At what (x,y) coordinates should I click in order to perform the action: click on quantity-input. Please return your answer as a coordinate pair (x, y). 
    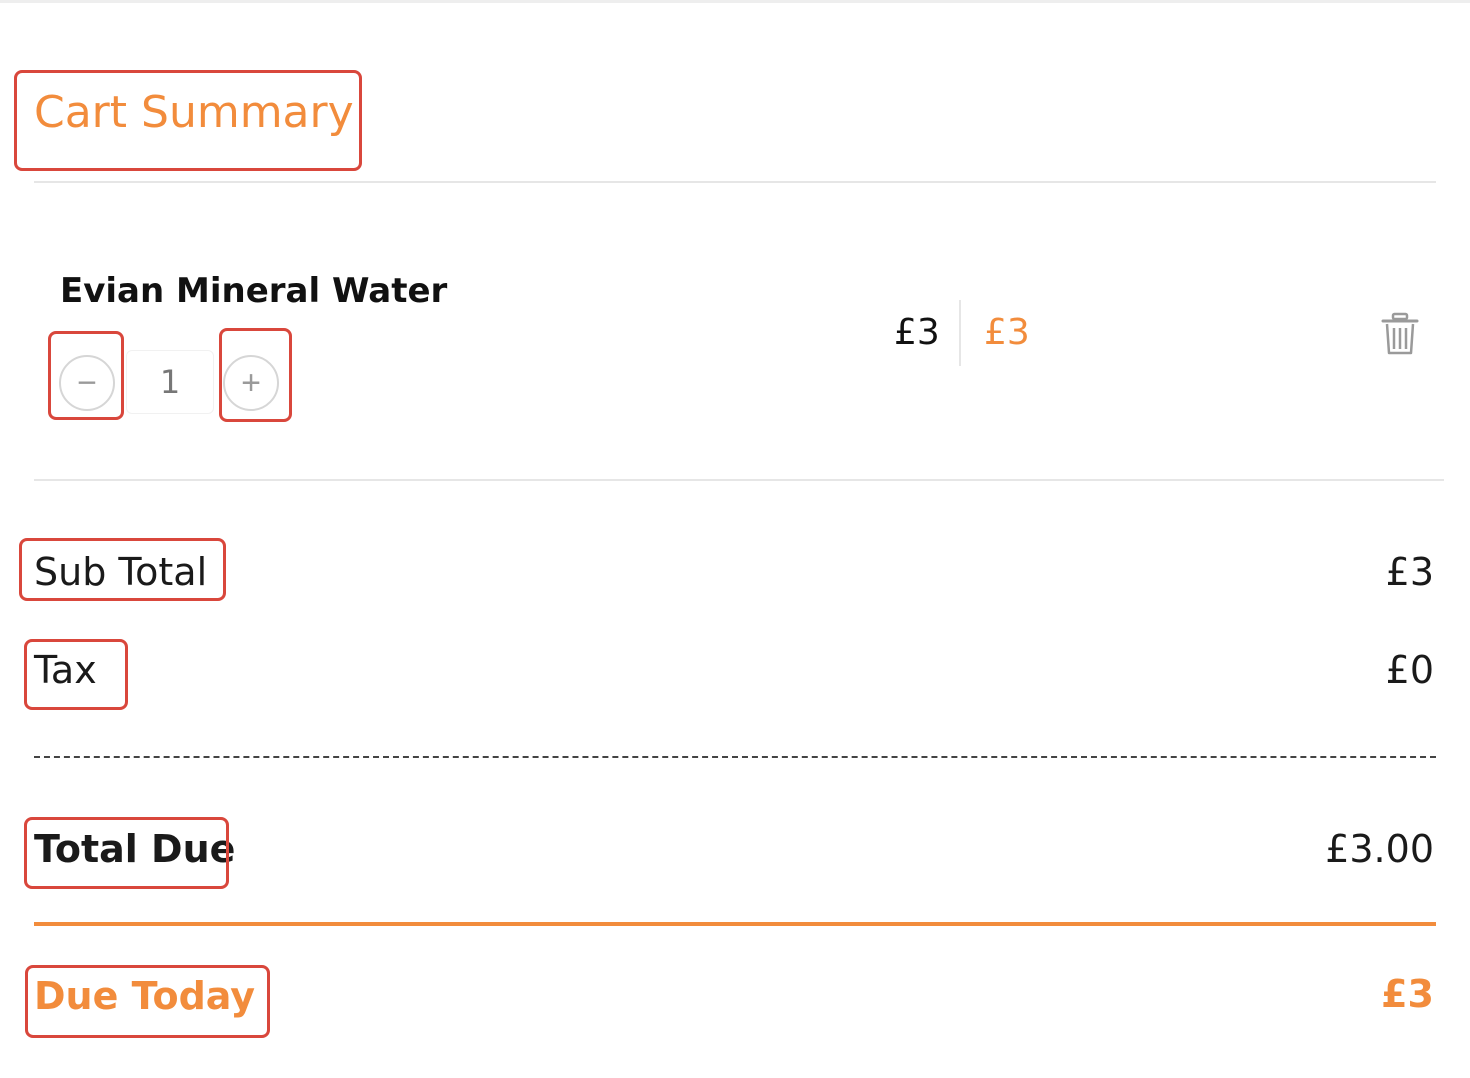
    Looking at the image, I should click on (170, 382).